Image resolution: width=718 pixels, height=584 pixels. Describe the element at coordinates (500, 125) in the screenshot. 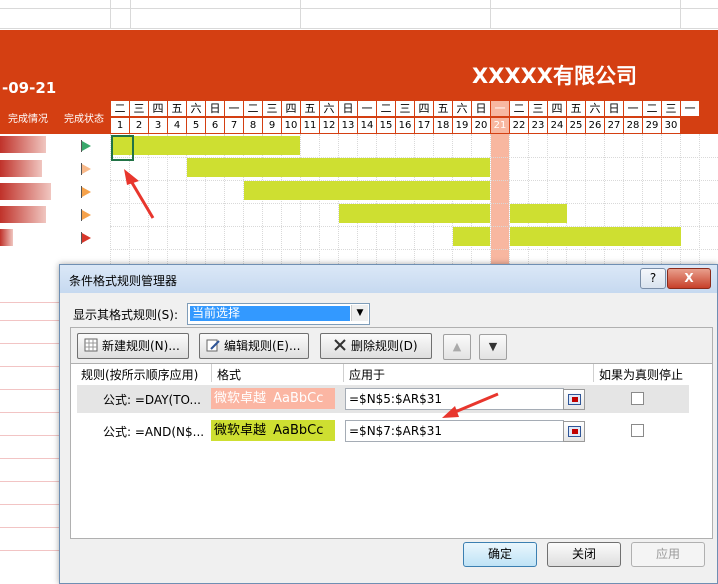

I see `day-cell: 21` at that location.